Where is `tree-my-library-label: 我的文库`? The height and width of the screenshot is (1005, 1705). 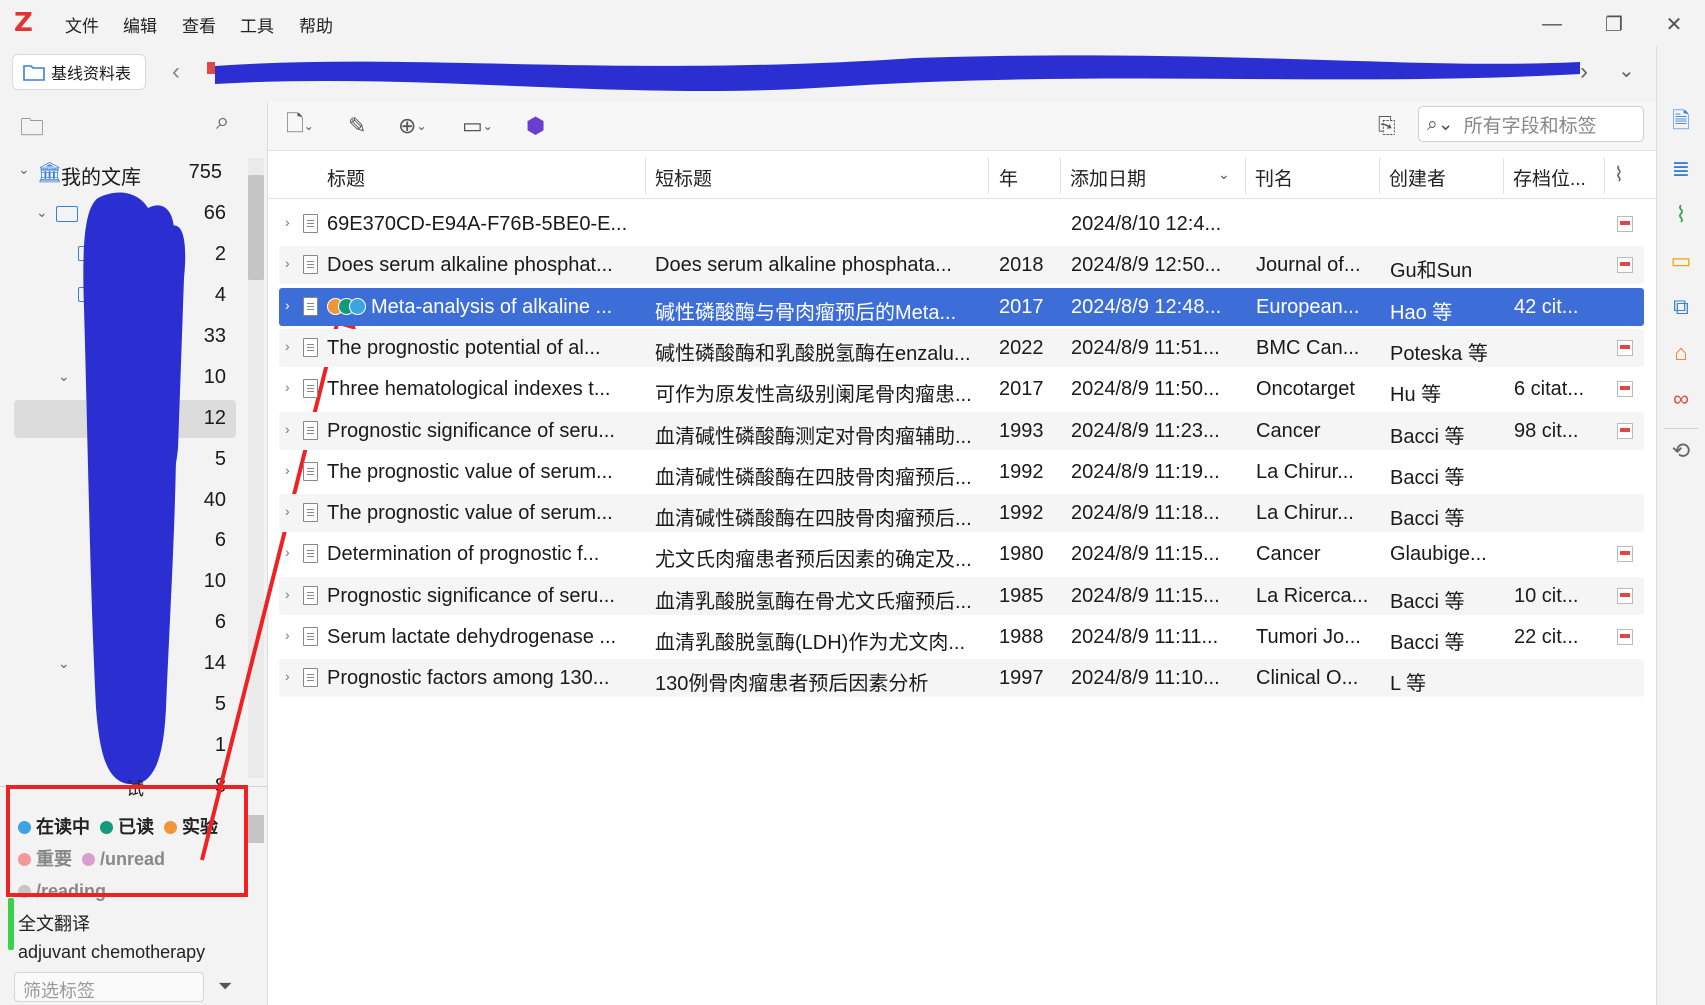 tree-my-library-label: 我的文库 is located at coordinates (101, 178).